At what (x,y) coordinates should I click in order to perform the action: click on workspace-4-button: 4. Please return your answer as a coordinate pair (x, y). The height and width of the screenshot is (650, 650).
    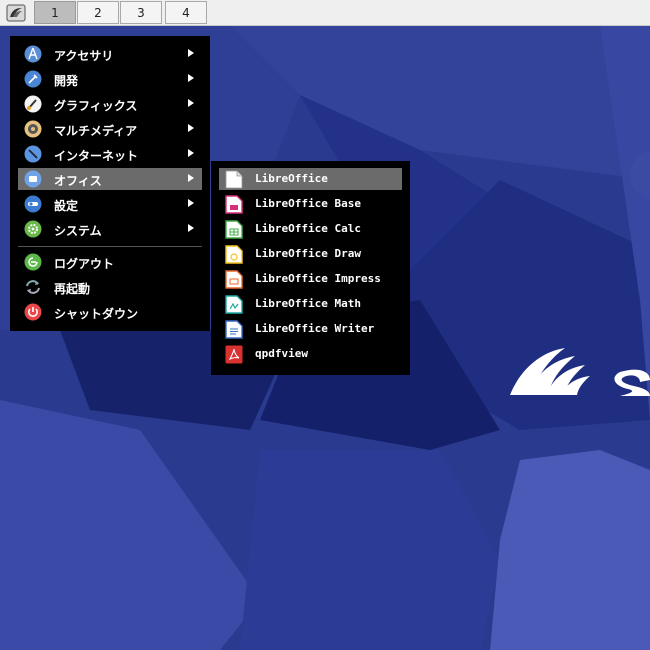
    Looking at the image, I should click on (186, 12).